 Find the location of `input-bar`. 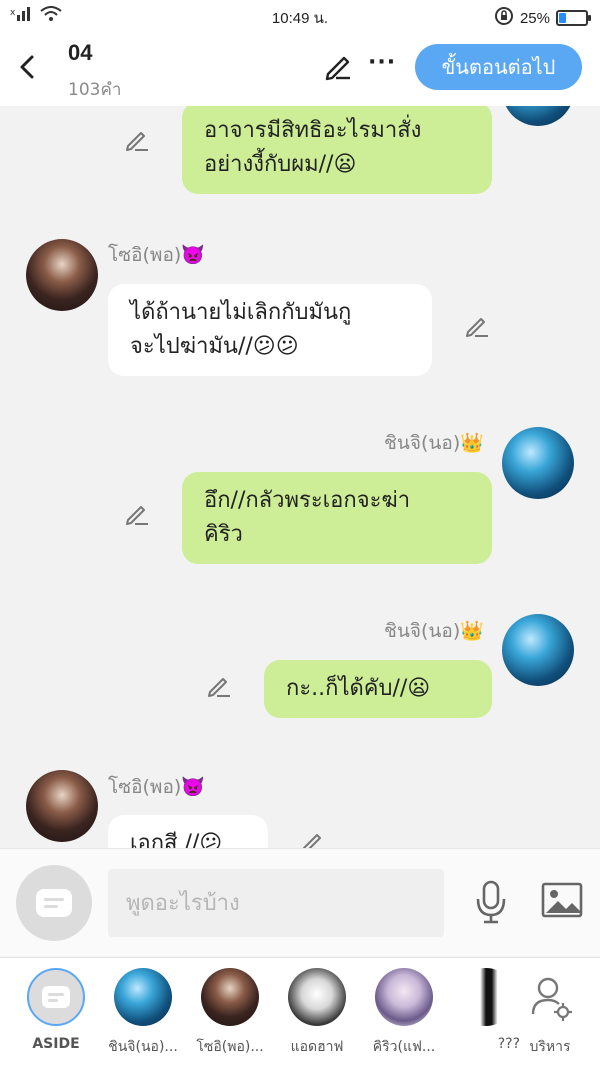

input-bar is located at coordinates (300, 902).